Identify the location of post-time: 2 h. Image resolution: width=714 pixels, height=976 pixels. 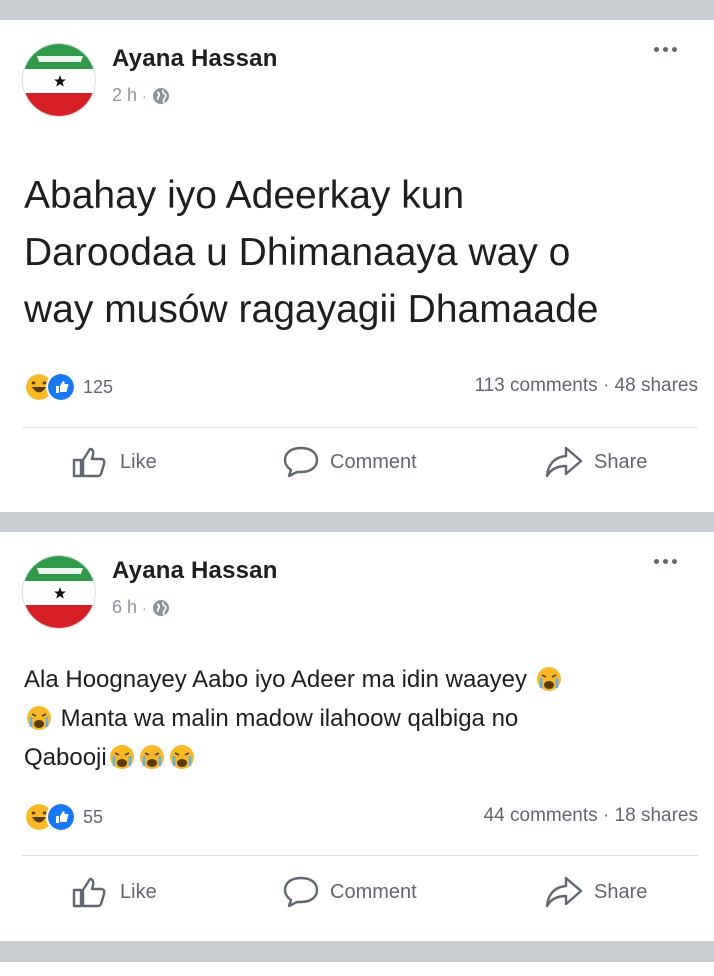
(124, 95).